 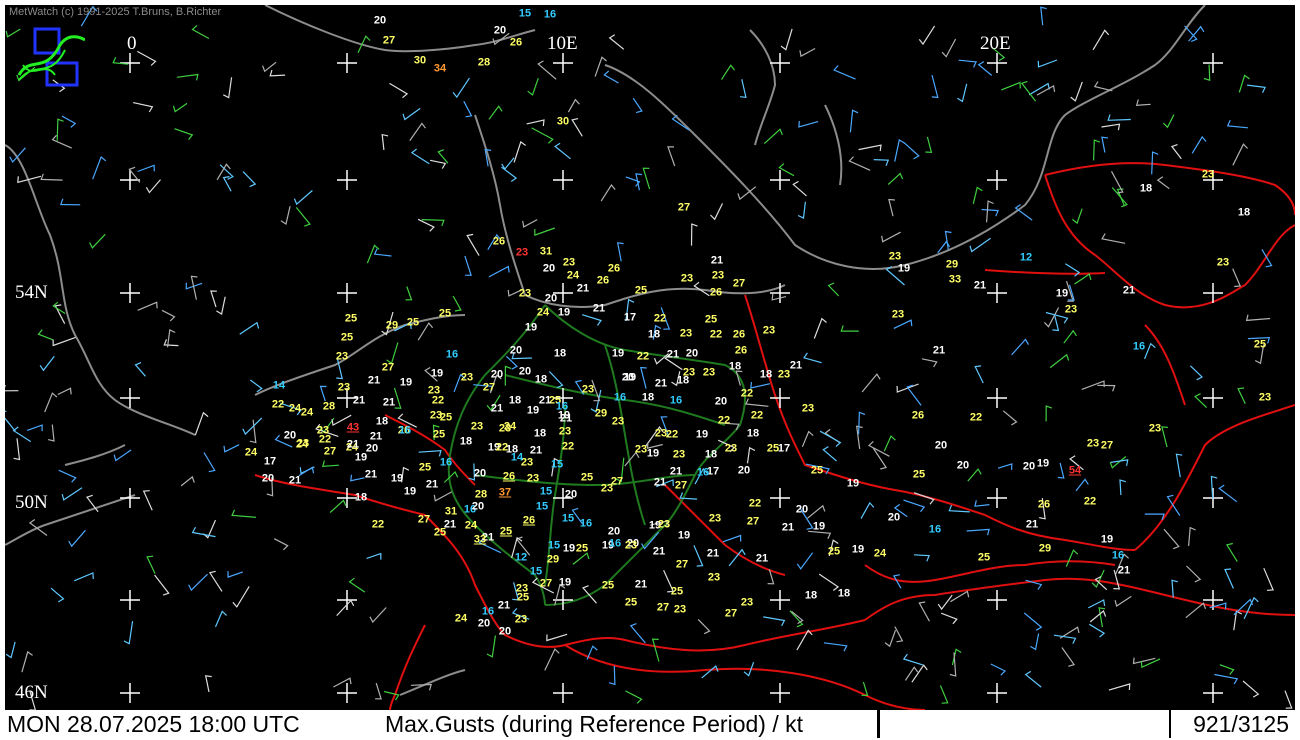 What do you see at coordinates (279, 385) in the screenshot?
I see `gust-value: 14` at bounding box center [279, 385].